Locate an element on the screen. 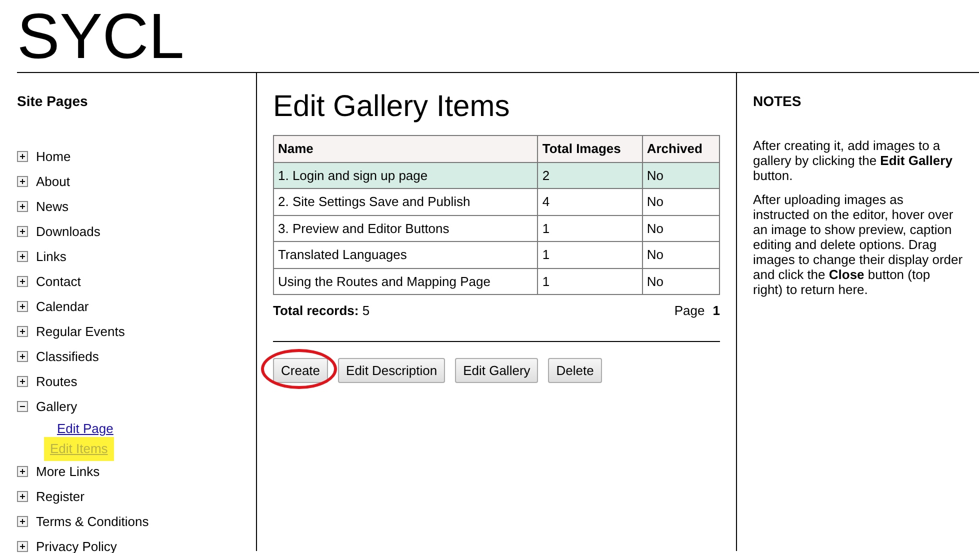  sidebar-item: About is located at coordinates (53, 182).